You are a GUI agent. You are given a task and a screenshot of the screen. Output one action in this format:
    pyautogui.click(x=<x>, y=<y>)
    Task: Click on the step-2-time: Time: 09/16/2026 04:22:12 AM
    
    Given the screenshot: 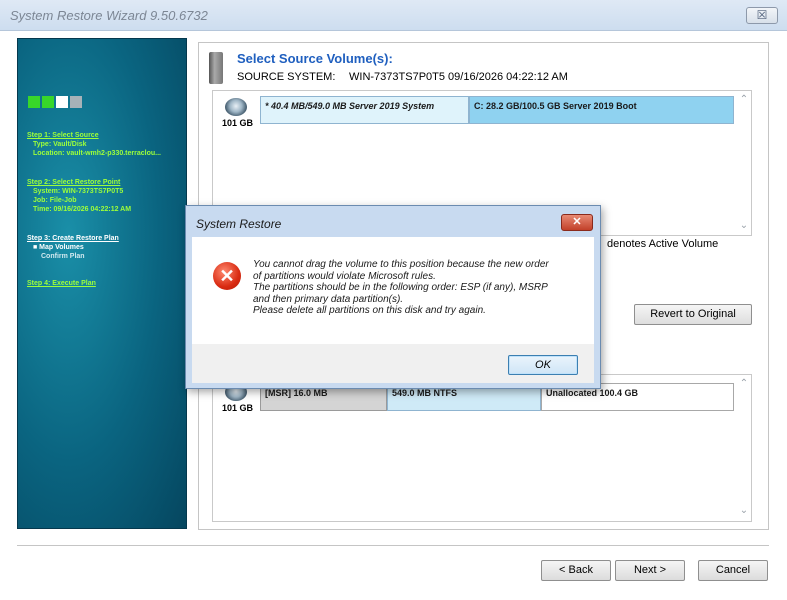 What is the action you would take?
    pyautogui.click(x=82, y=209)
    